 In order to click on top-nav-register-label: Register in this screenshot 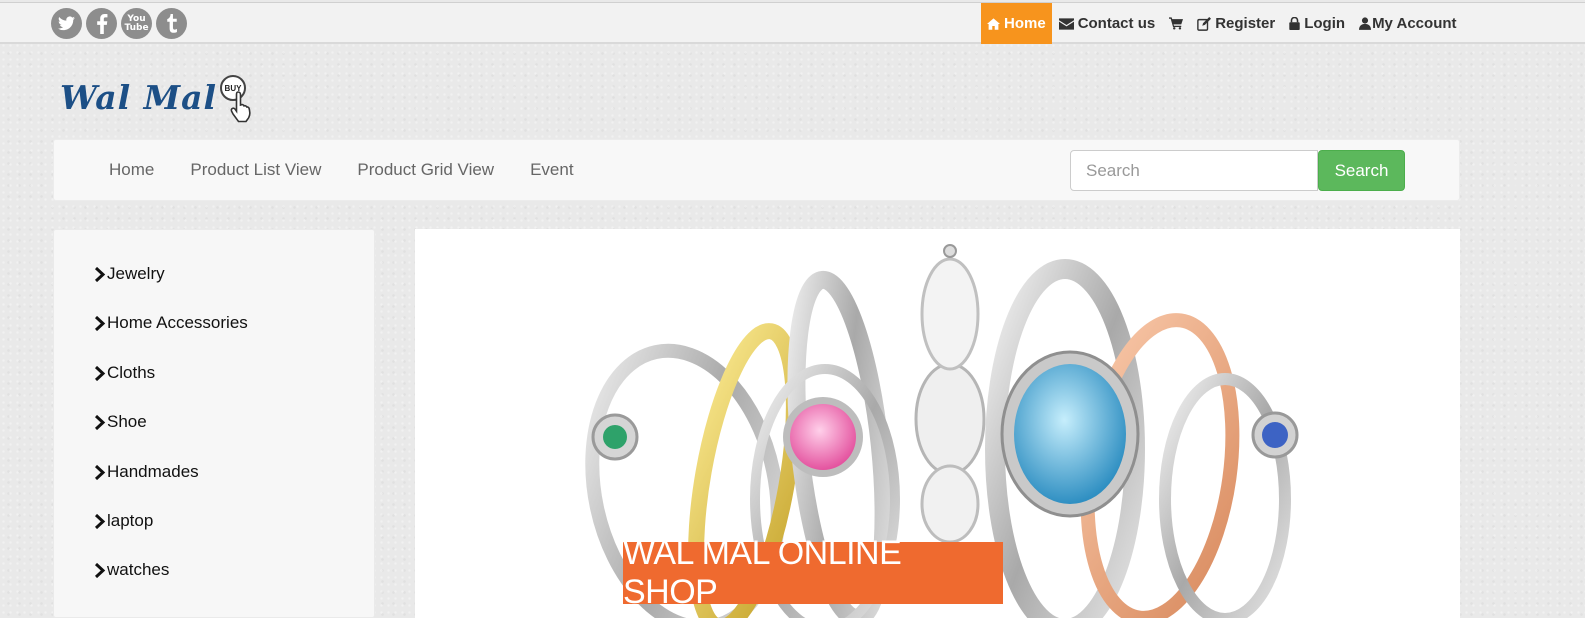, I will do `click(1245, 23)`.